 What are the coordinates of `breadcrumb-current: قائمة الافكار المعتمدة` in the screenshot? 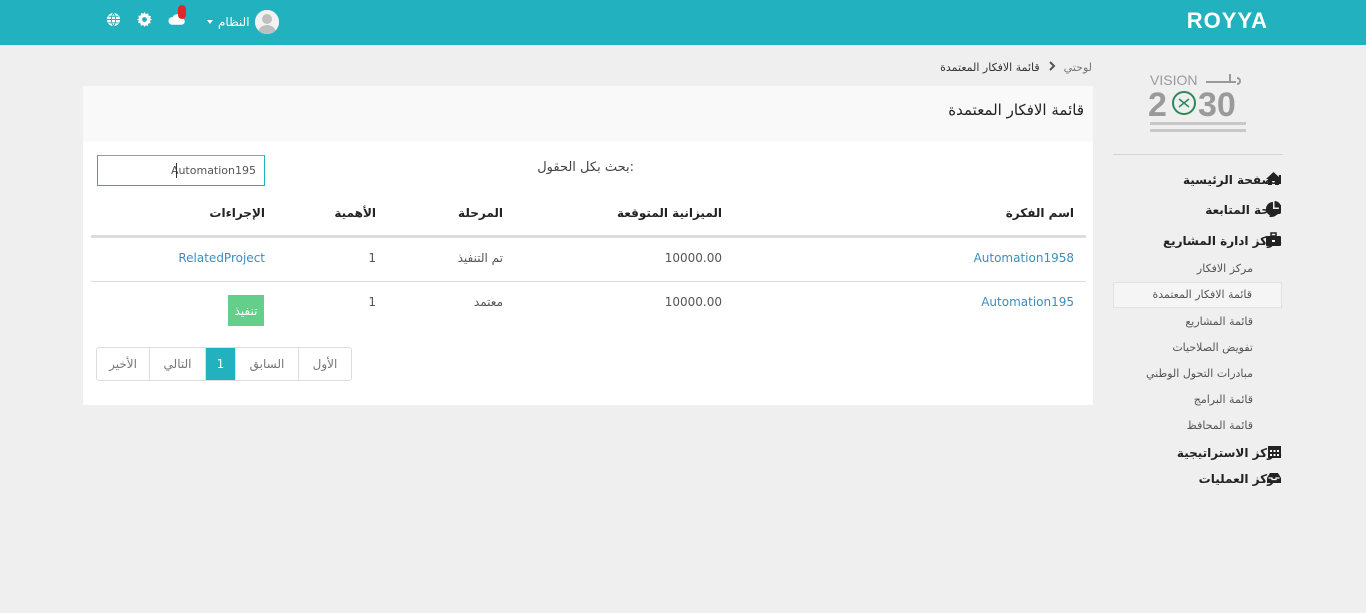 It's located at (990, 67).